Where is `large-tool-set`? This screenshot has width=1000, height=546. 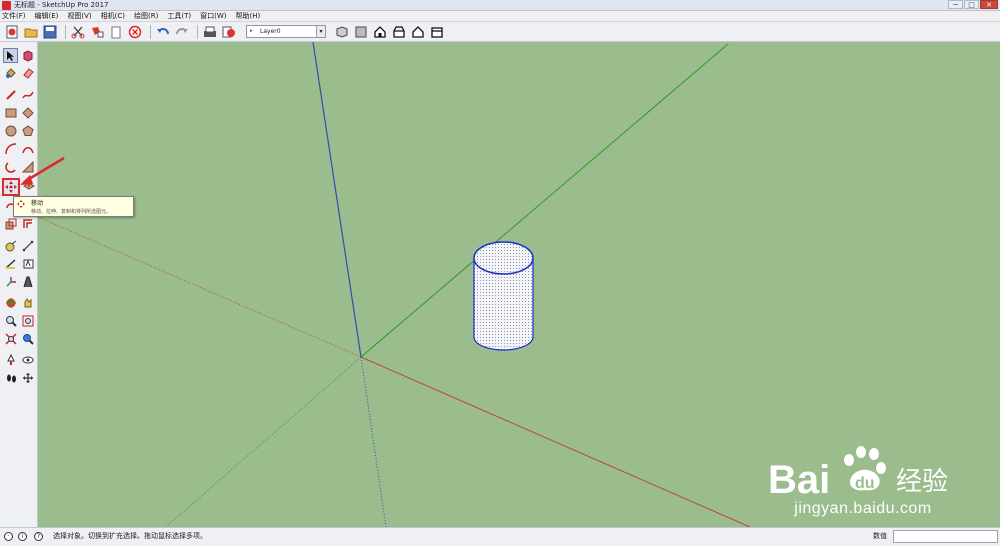
large-tool-set is located at coordinates (19, 284).